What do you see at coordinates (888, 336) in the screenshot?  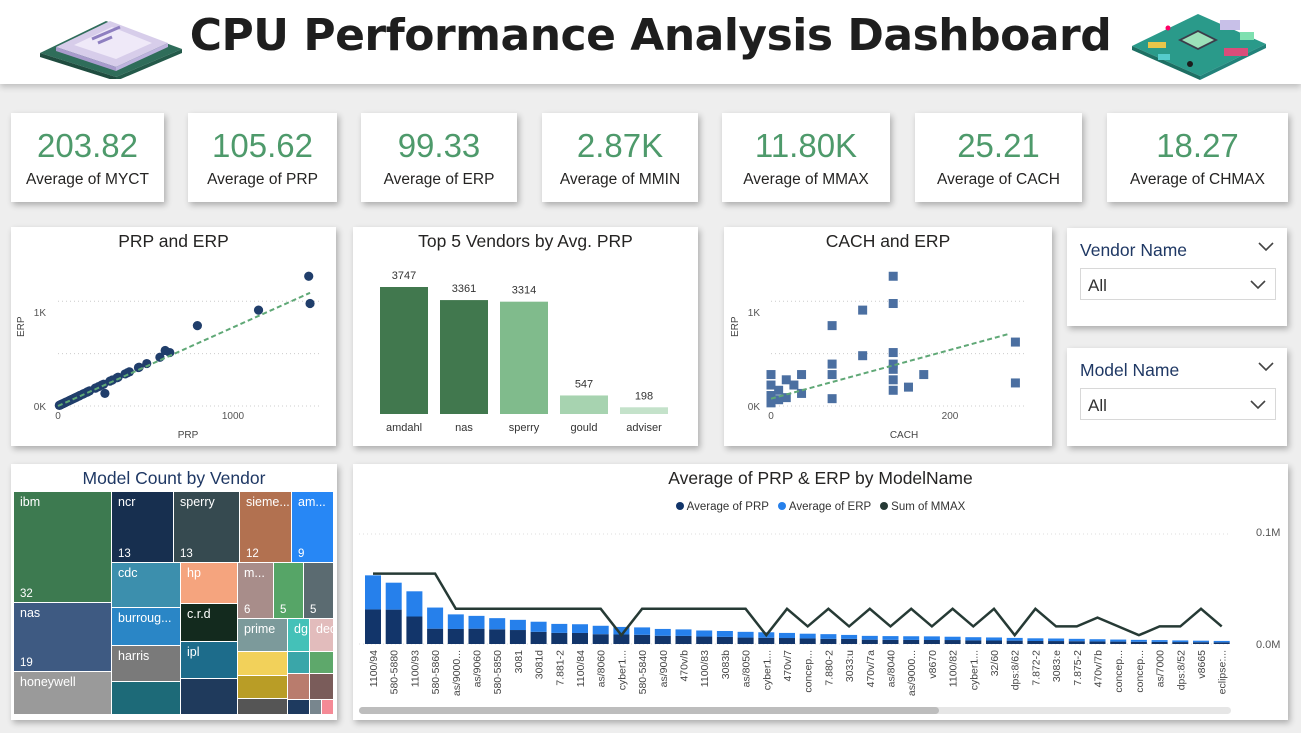 I see `cach-erp-scatter-chart: ERP CACH 0K 1K 0 200` at bounding box center [888, 336].